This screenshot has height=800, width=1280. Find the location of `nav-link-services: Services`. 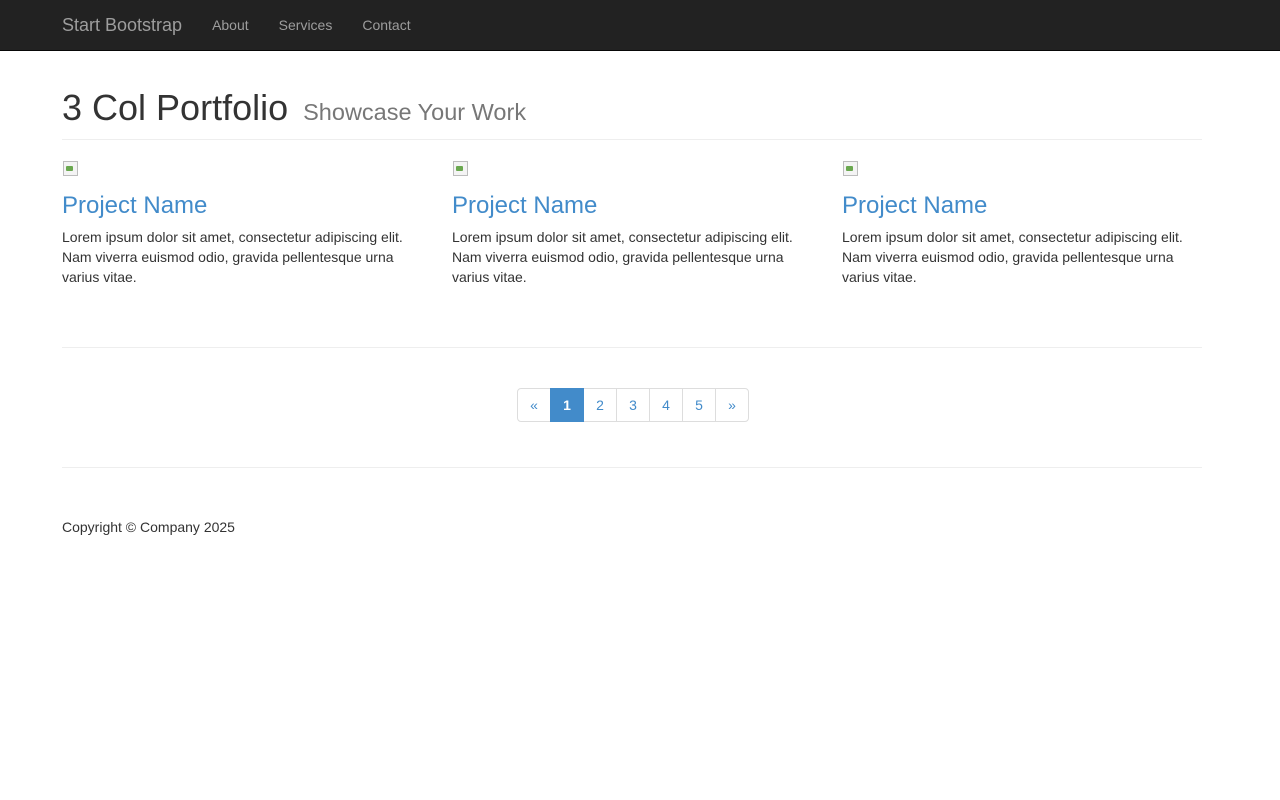

nav-link-services: Services is located at coordinates (306, 25).